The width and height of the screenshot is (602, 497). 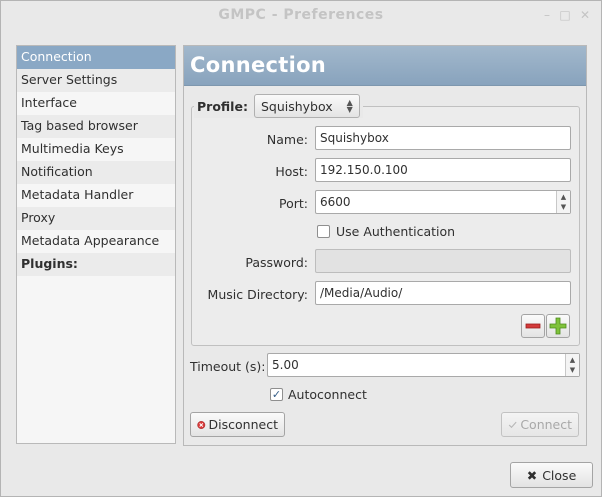 I want to click on sidebar-item-notification: Notification, so click(x=96, y=172).